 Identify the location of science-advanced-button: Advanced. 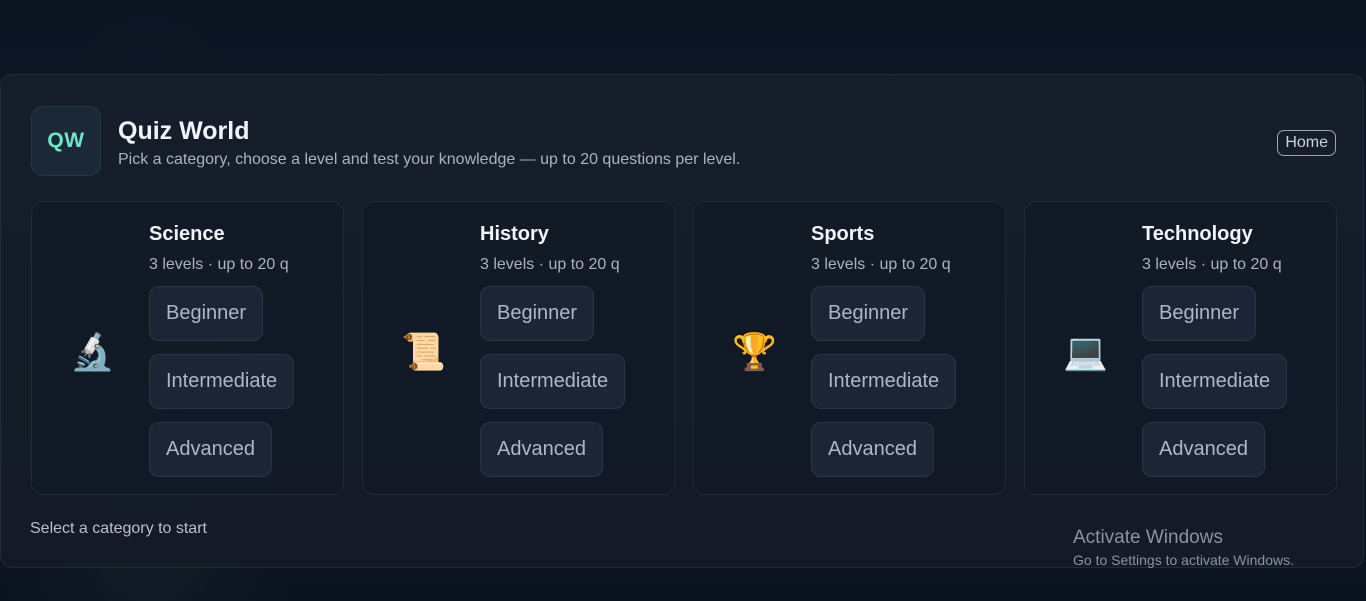
(210, 449).